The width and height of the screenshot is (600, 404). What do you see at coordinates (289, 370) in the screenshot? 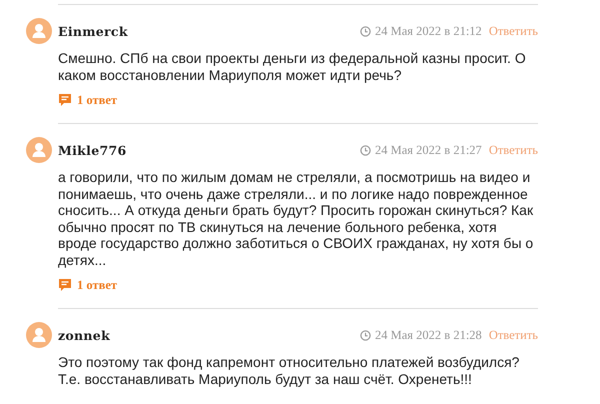
I see `comment-text: Это поэтому так фонд капремонт относительно платежей возбудился? Т.е. восстанавливать Мариуполь будут за наш счёт. Охренеть!!!` at bounding box center [289, 370].